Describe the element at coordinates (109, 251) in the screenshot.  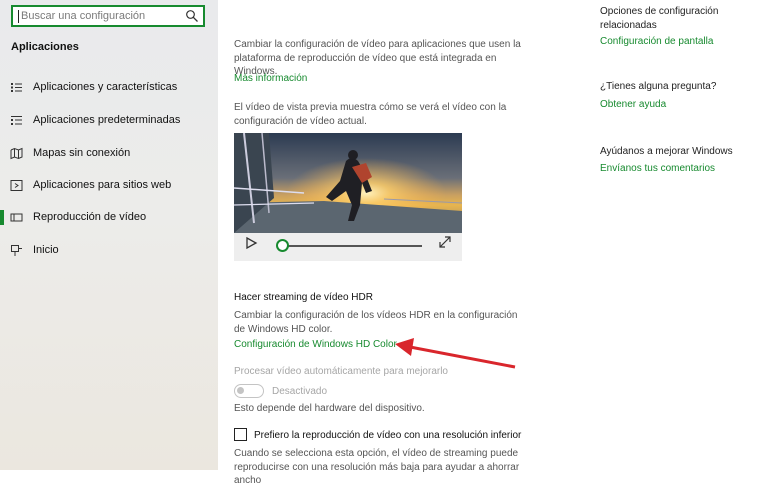
I see `sidebar-item-startup: Inicio` at that location.